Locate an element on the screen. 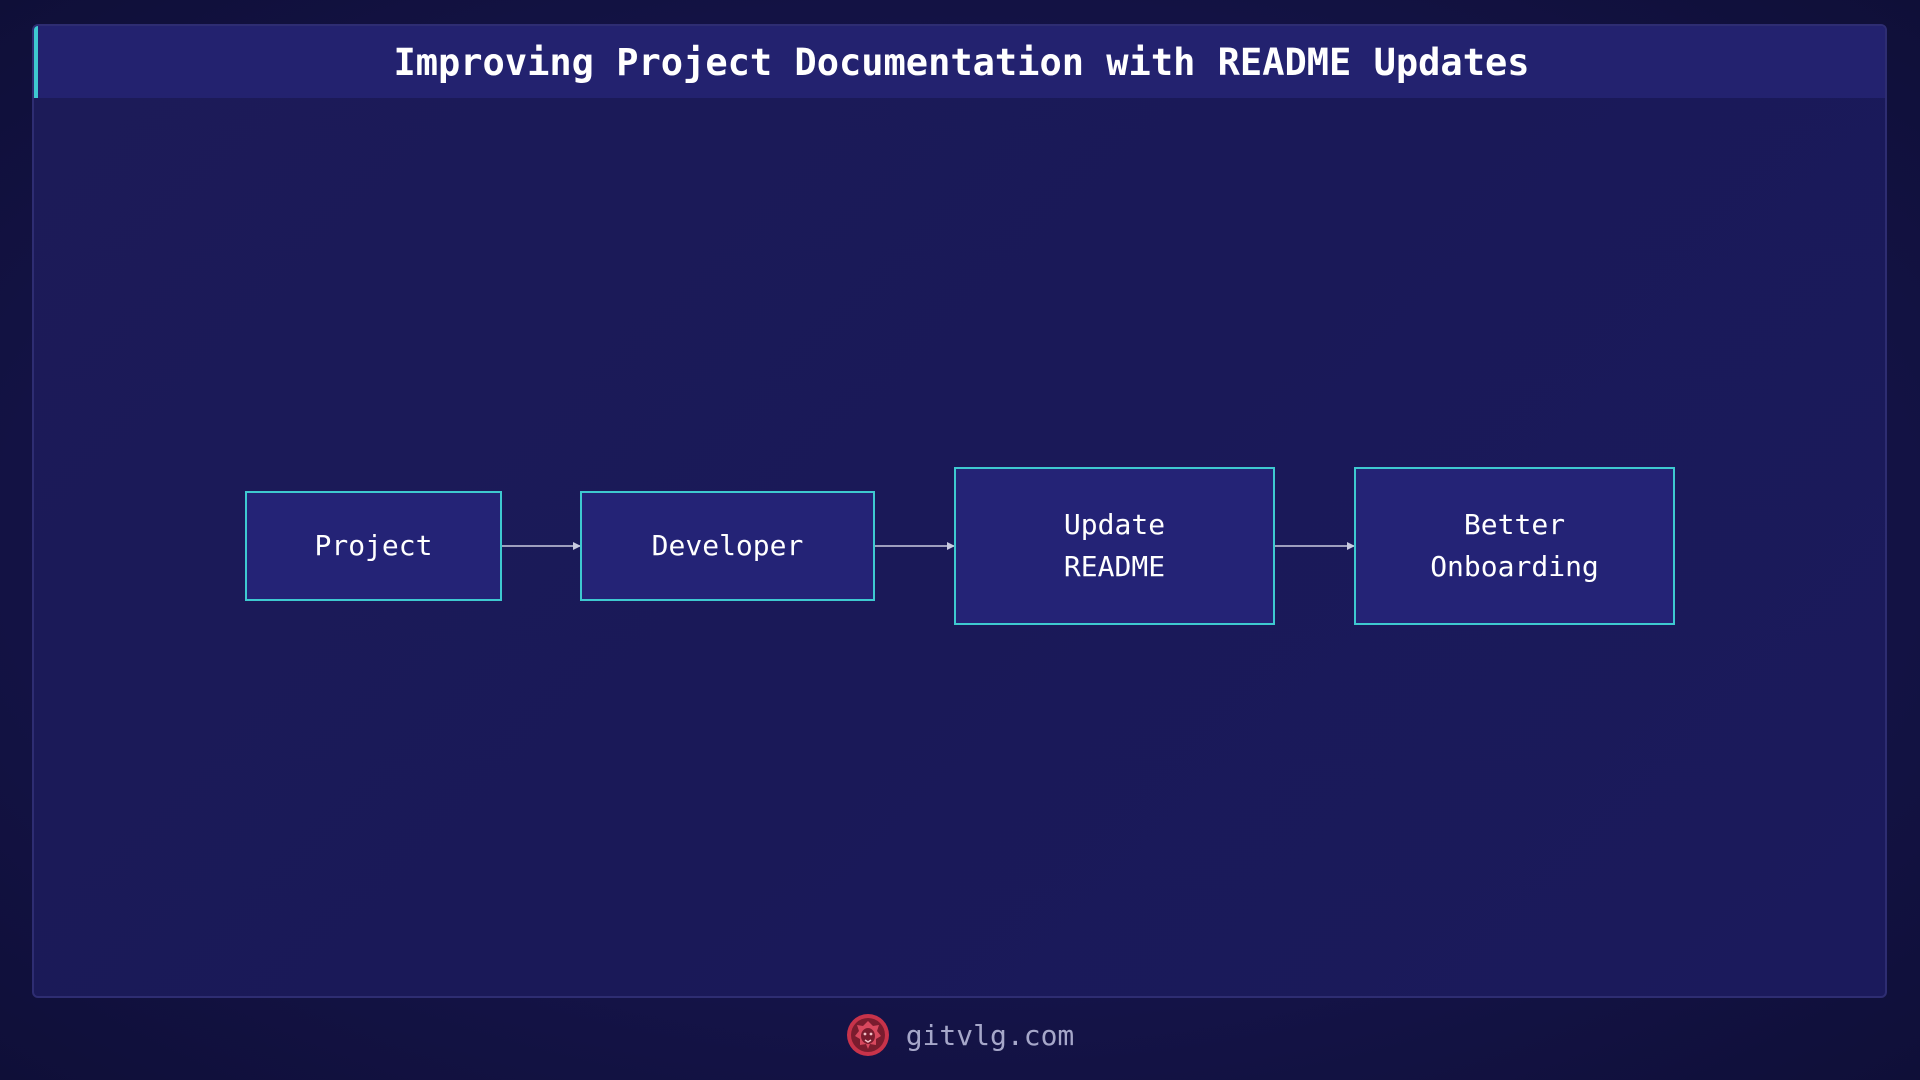 This screenshot has width=1920, height=1080. footer-site-link: gitvlg.com is located at coordinates (990, 1035).